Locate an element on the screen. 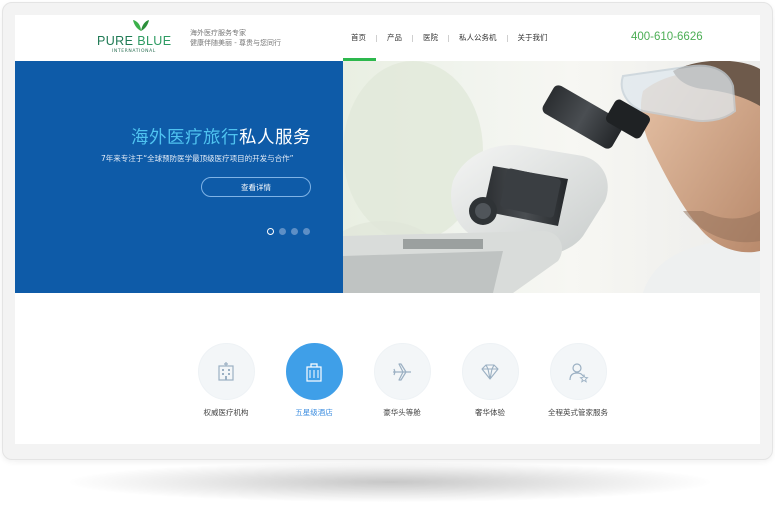 The height and width of the screenshot is (518, 775). slide-indicators is located at coordinates (288, 231).